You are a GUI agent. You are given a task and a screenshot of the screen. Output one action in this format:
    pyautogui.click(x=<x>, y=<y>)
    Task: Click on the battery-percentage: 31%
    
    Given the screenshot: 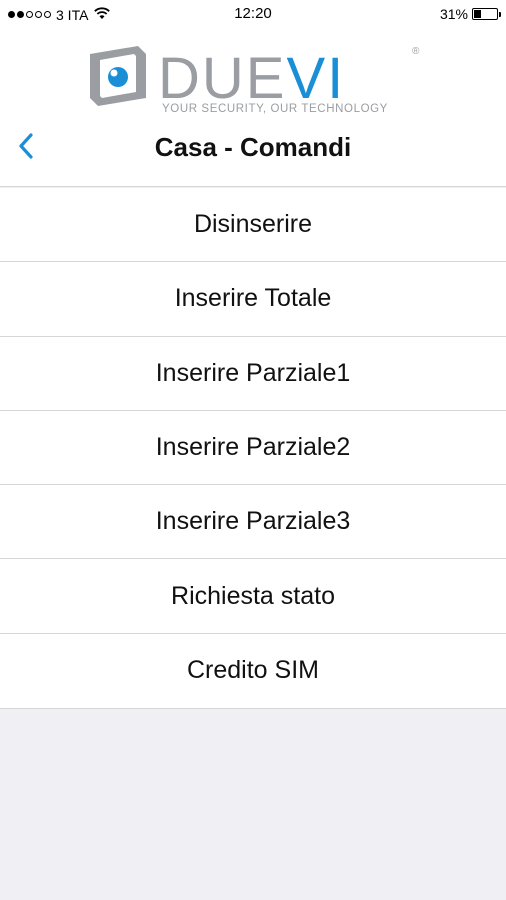 What is the action you would take?
    pyautogui.click(x=453, y=14)
    